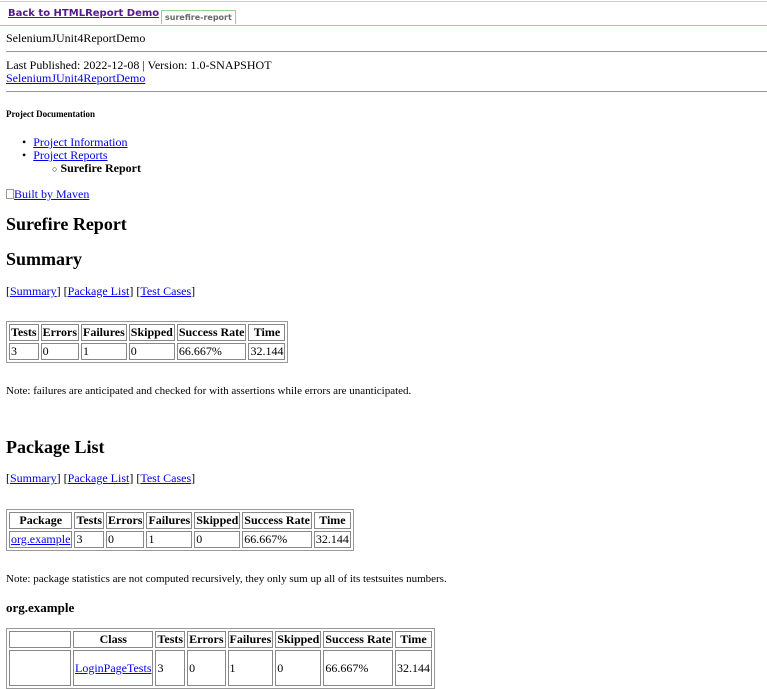 The height and width of the screenshot is (689, 767). Describe the element at coordinates (47, 194) in the screenshot. I see `built-by-maven-badge: Built by Maven` at that location.